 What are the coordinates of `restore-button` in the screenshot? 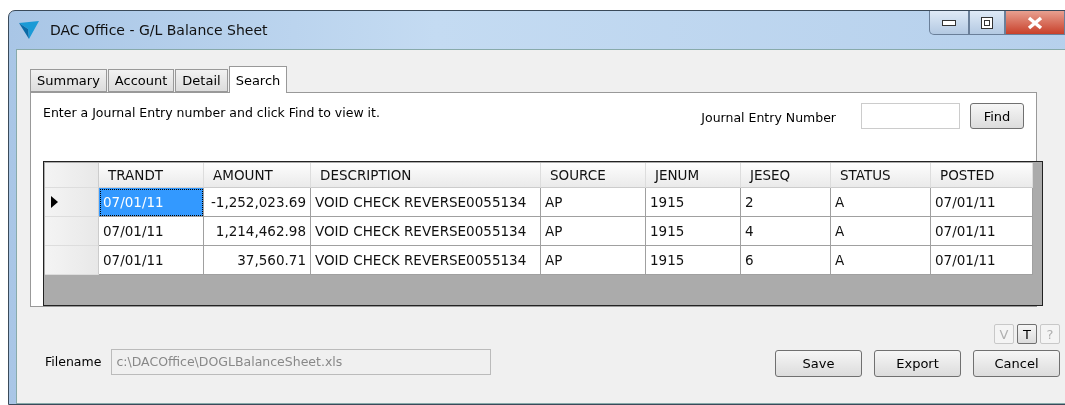 It's located at (987, 23).